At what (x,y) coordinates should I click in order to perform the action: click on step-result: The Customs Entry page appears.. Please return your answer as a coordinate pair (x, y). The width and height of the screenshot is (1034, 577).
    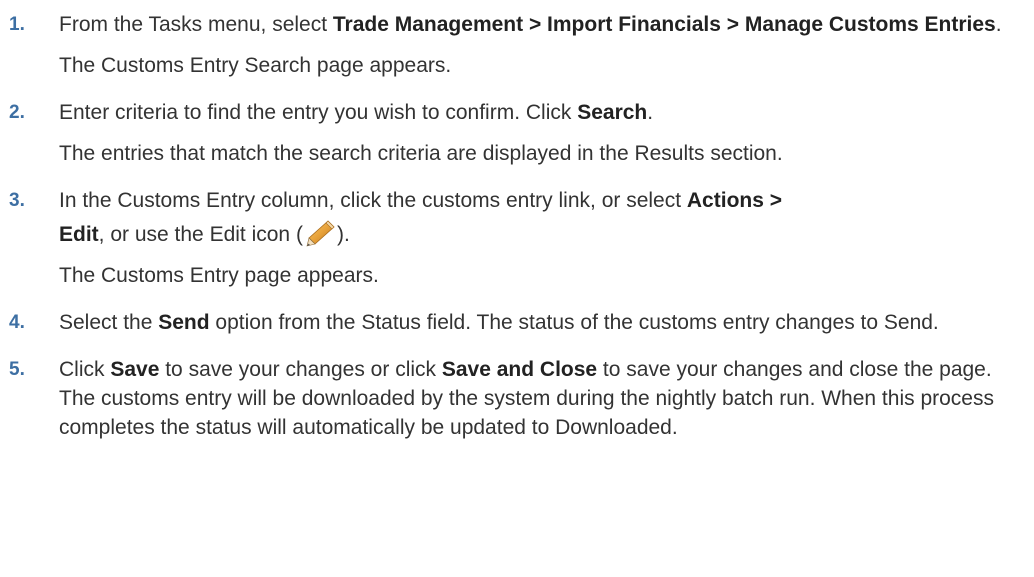
    Looking at the image, I should click on (219, 275).